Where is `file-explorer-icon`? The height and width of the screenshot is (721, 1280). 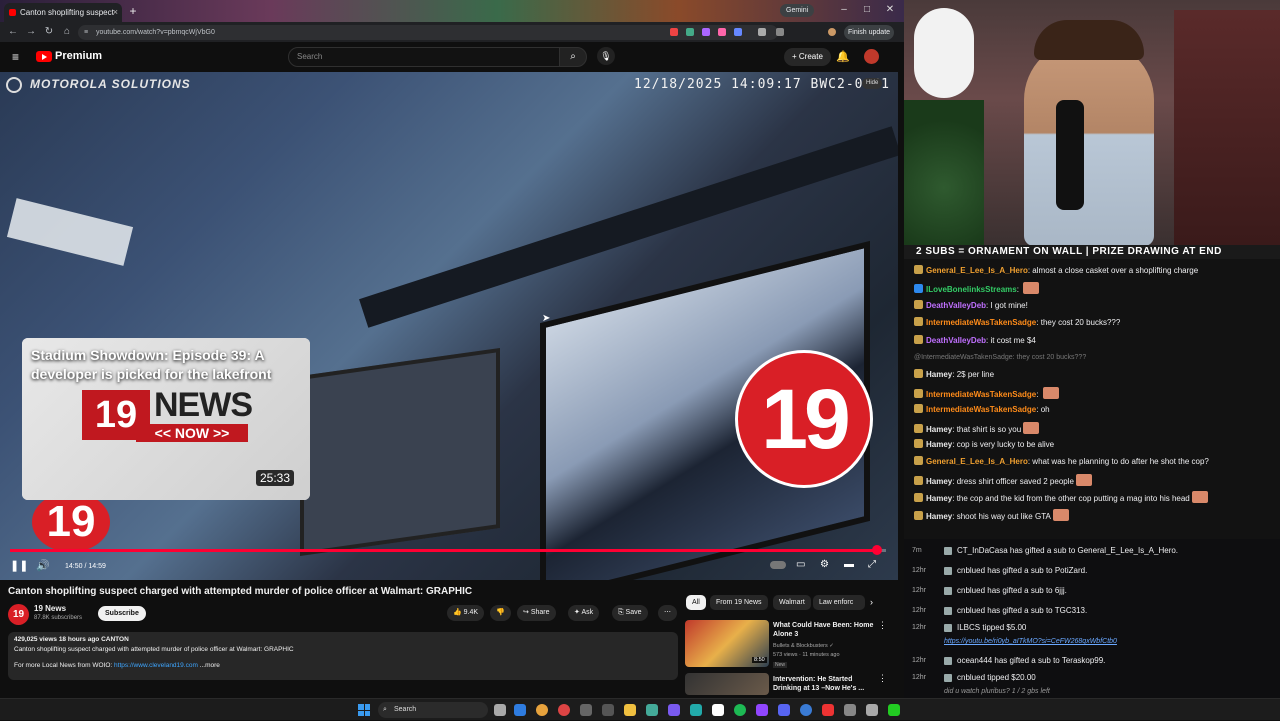 file-explorer-icon is located at coordinates (630, 710).